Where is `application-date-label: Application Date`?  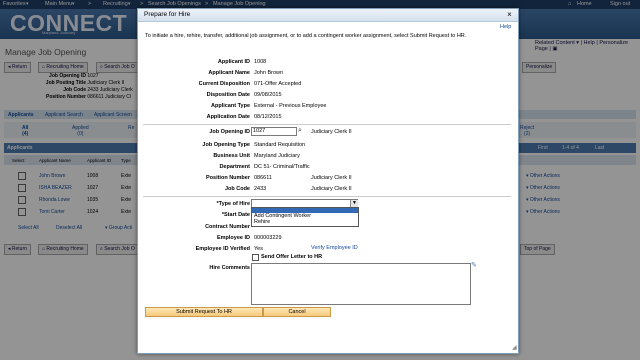 application-date-label: Application Date is located at coordinates (228, 117).